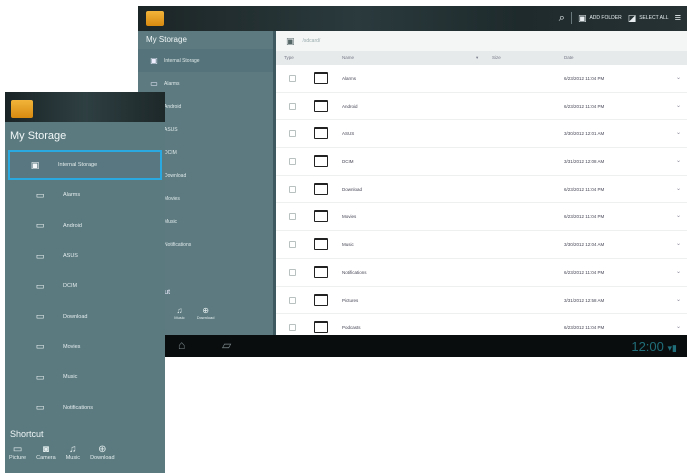 This screenshot has width=687, height=473. Describe the element at coordinates (85, 286) in the screenshot. I see `phone-item-dcim: ▭ DCIM` at that location.